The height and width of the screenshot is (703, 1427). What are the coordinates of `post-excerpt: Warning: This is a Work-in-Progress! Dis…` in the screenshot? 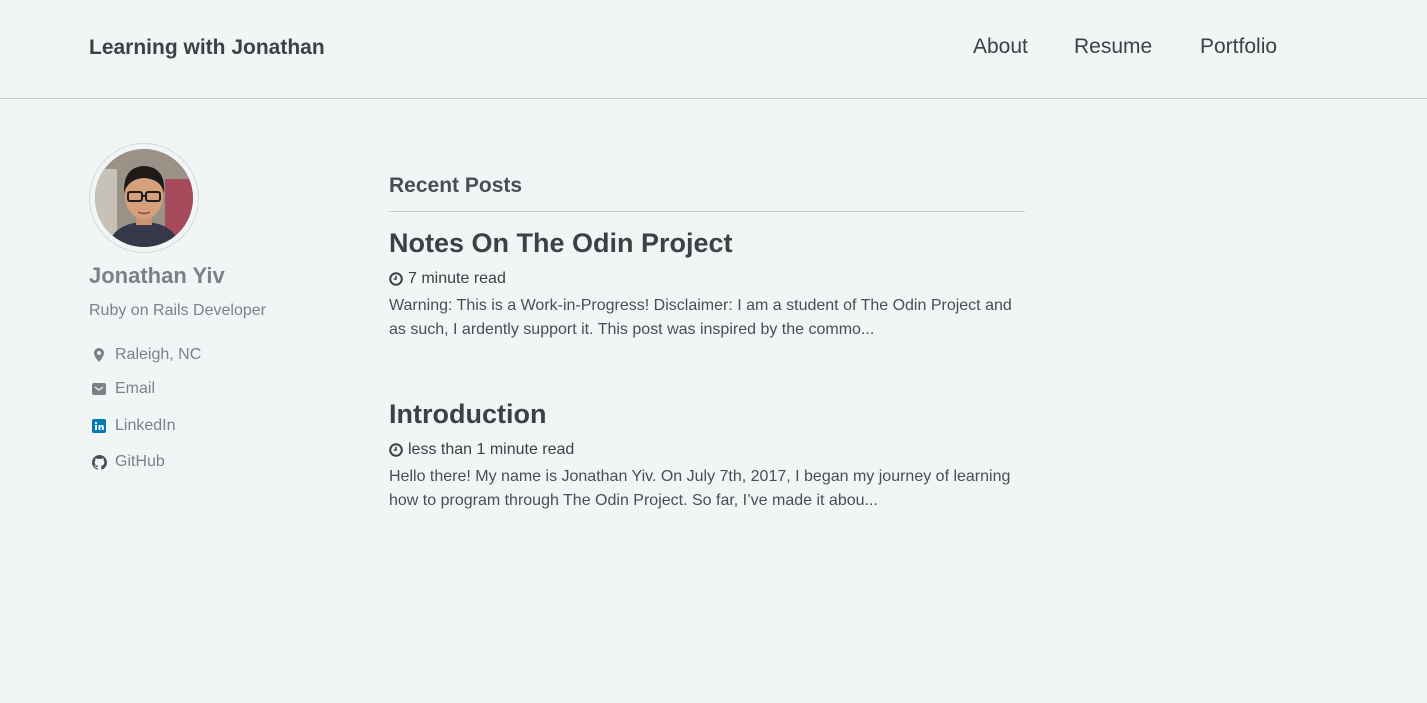 It's located at (700, 317).